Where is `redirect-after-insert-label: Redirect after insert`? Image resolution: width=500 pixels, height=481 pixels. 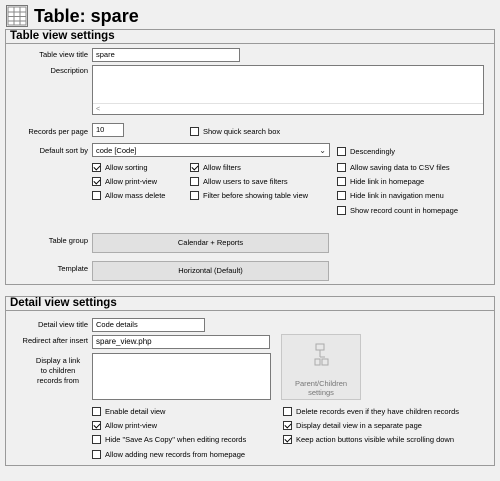
redirect-after-insert-label: Redirect after insert is located at coordinates (55, 340).